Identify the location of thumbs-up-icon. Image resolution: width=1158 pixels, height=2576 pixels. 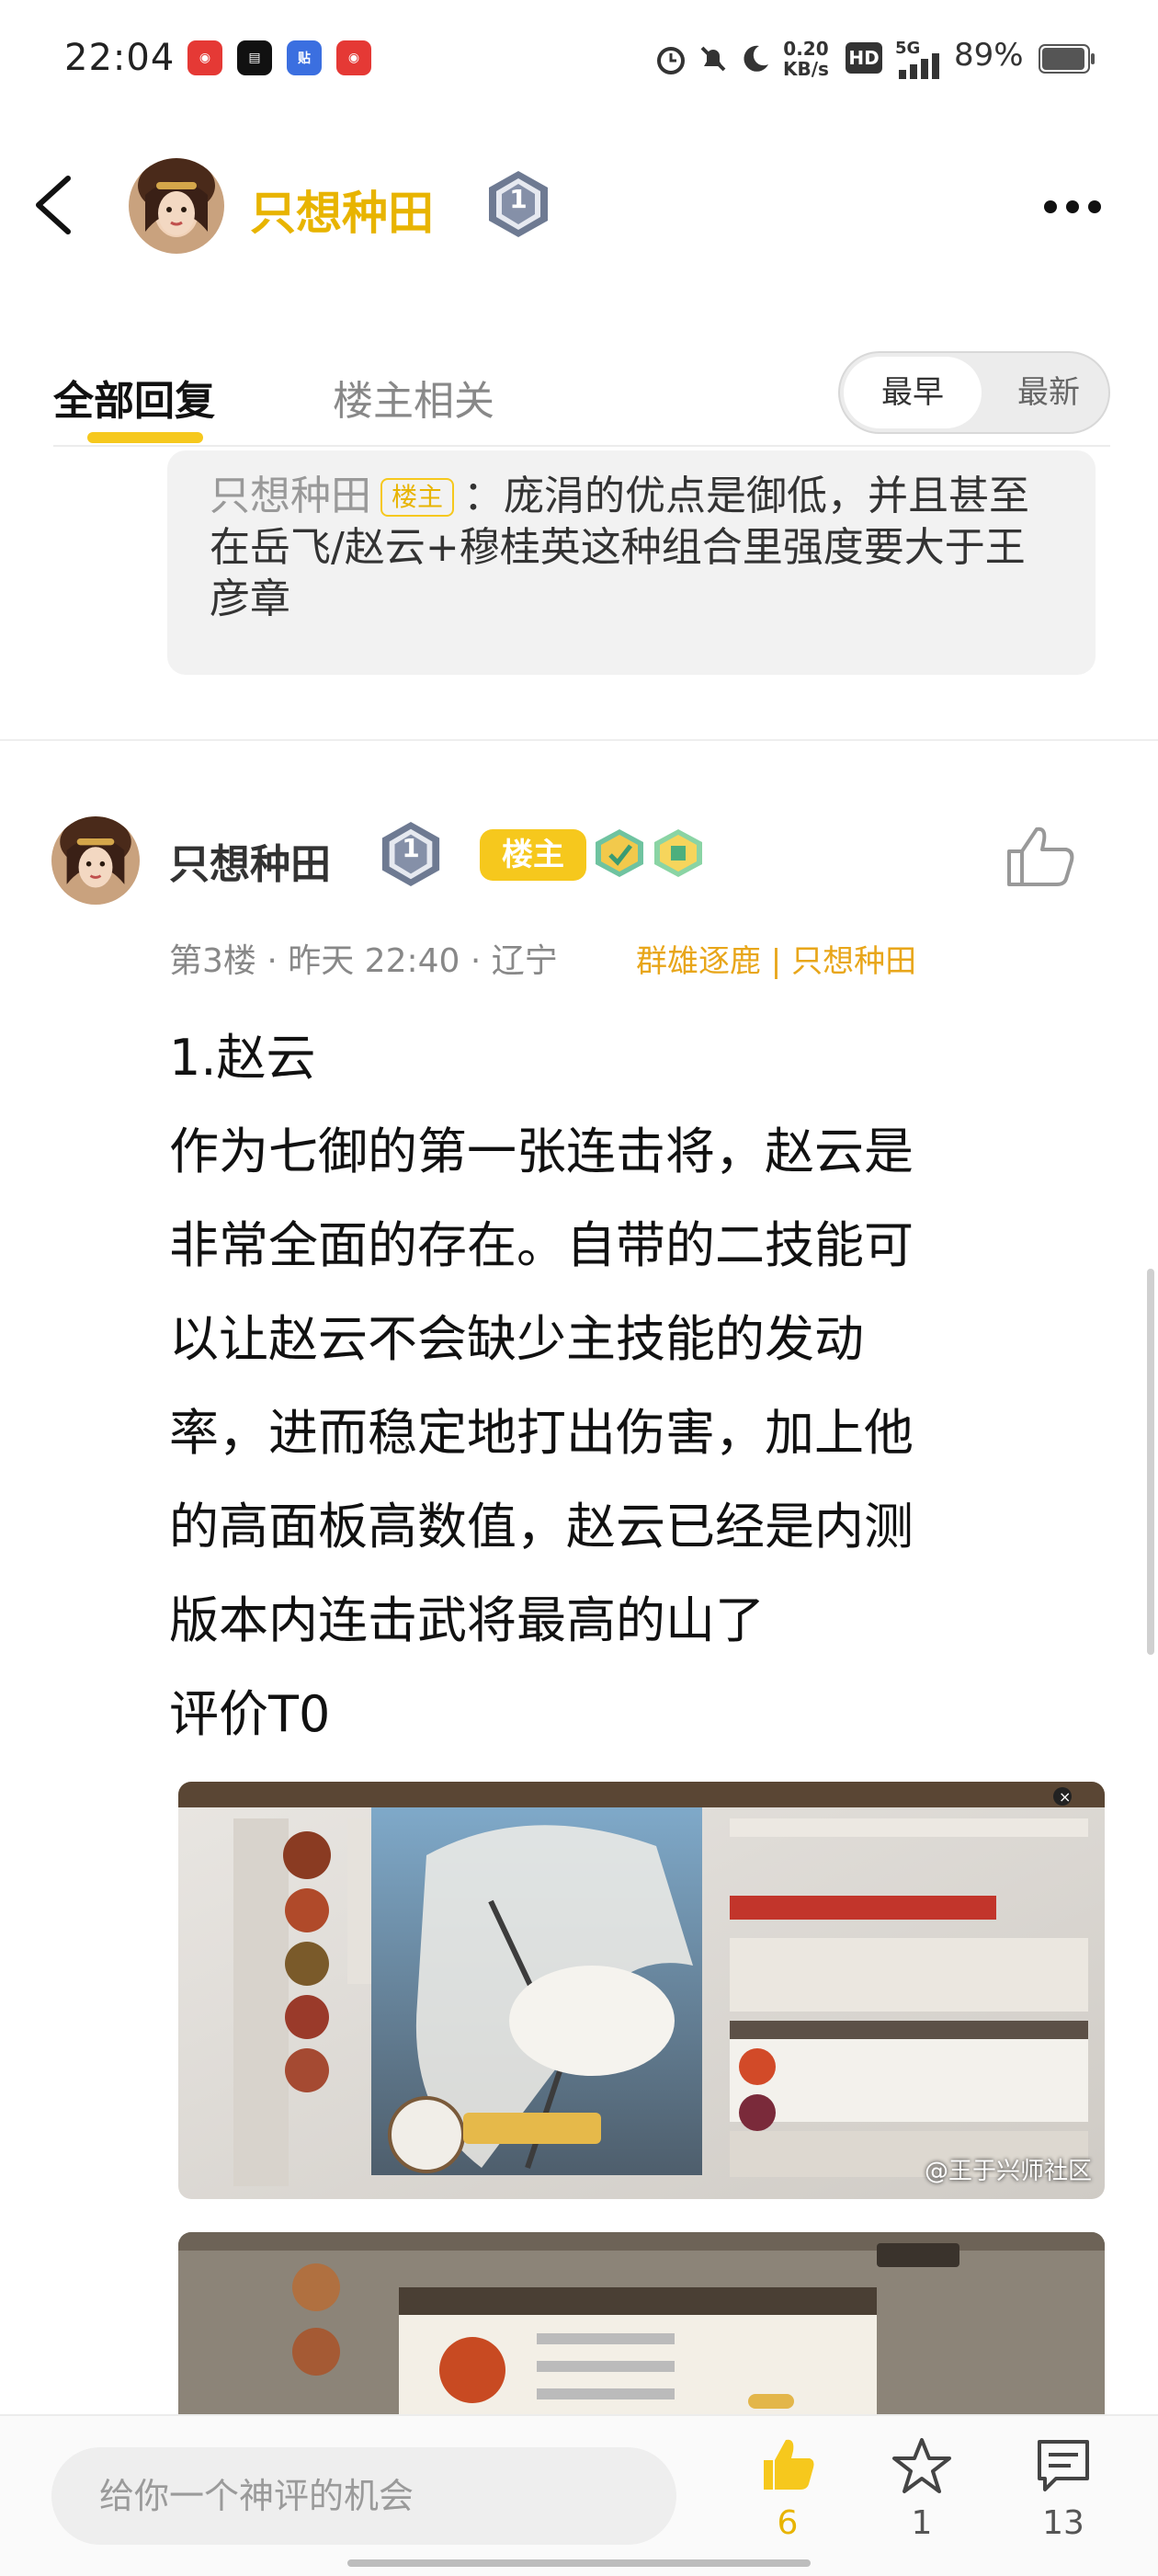
(789, 2464).